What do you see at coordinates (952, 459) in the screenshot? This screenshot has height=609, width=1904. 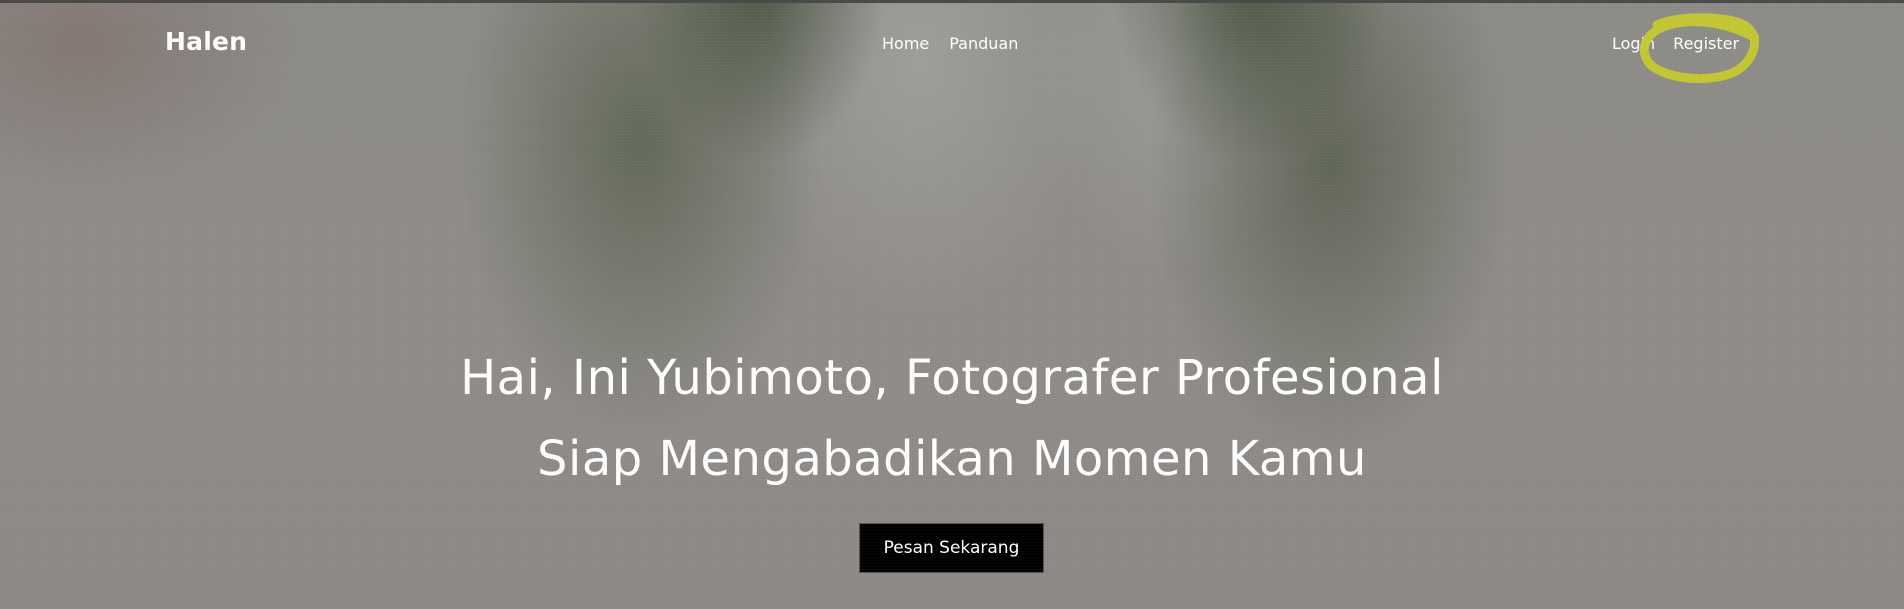 I see `hero-headline-line2: Siap Mengabadikan Momen Kamu` at bounding box center [952, 459].